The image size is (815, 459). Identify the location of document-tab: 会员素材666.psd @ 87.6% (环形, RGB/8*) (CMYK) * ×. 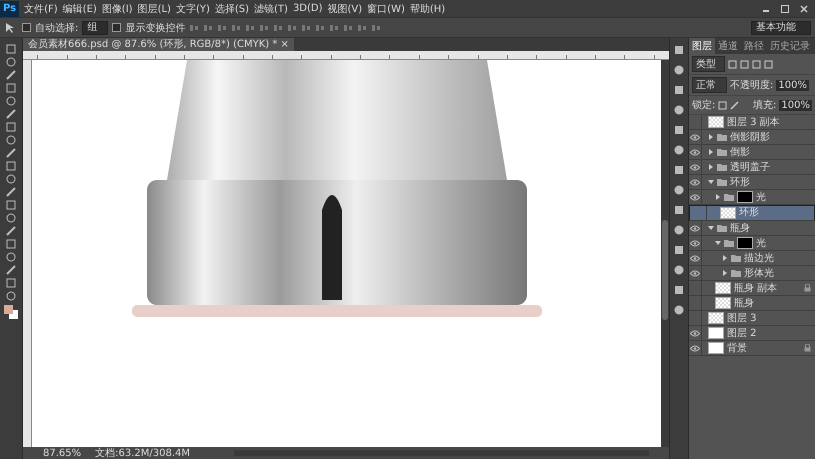
(158, 44).